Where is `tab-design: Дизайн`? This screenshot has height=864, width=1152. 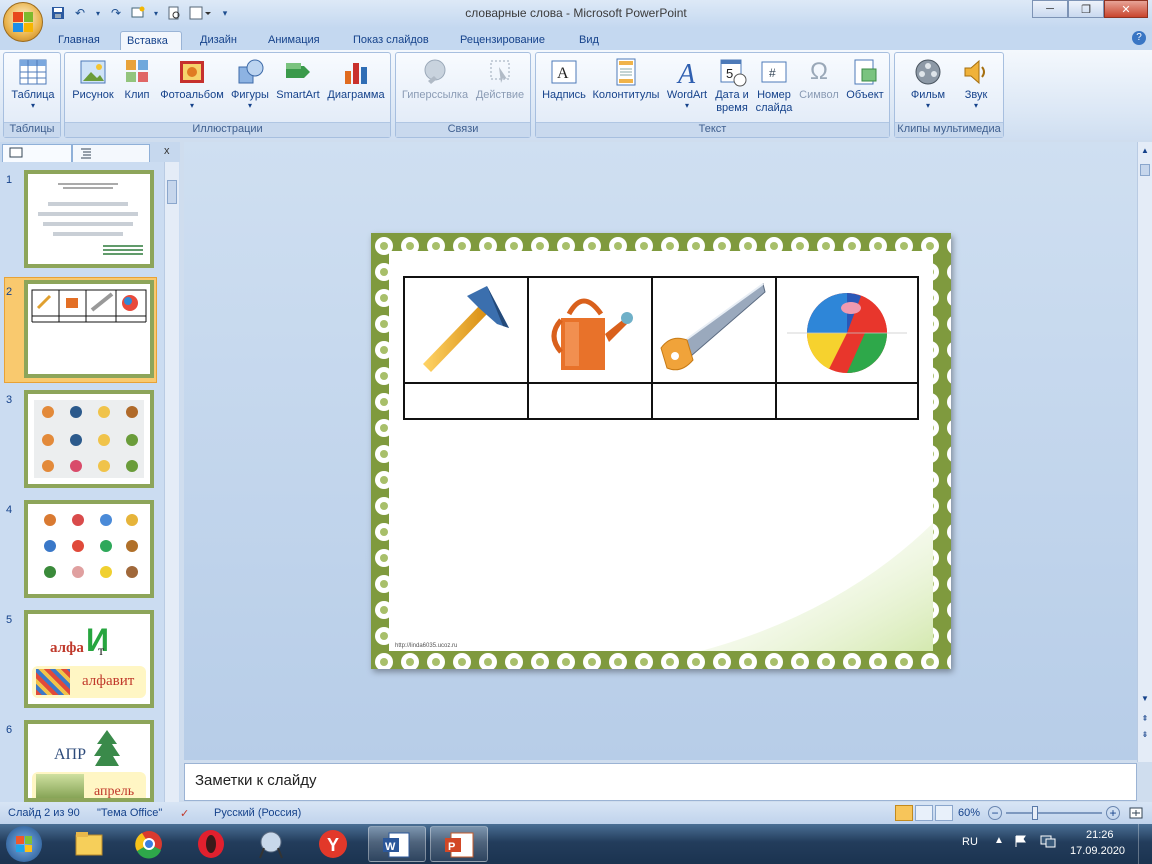
tab-design: Дизайн is located at coordinates (218, 40).